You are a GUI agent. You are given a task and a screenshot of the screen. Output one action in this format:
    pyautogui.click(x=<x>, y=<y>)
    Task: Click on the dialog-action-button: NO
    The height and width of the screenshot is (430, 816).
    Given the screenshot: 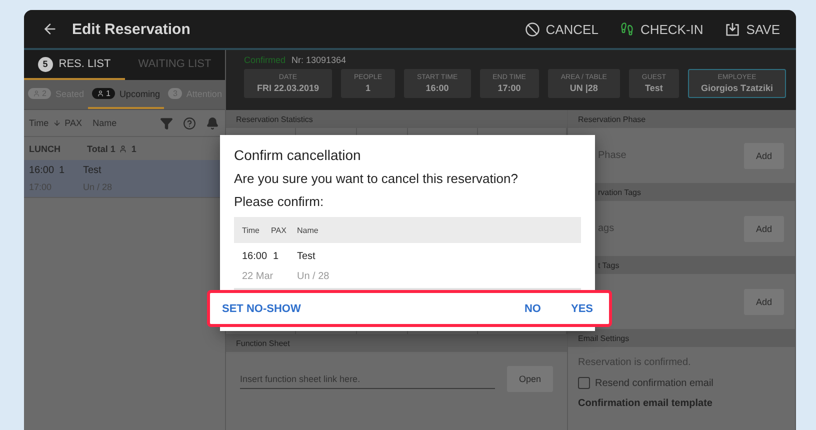 What is the action you would take?
    pyautogui.click(x=532, y=308)
    